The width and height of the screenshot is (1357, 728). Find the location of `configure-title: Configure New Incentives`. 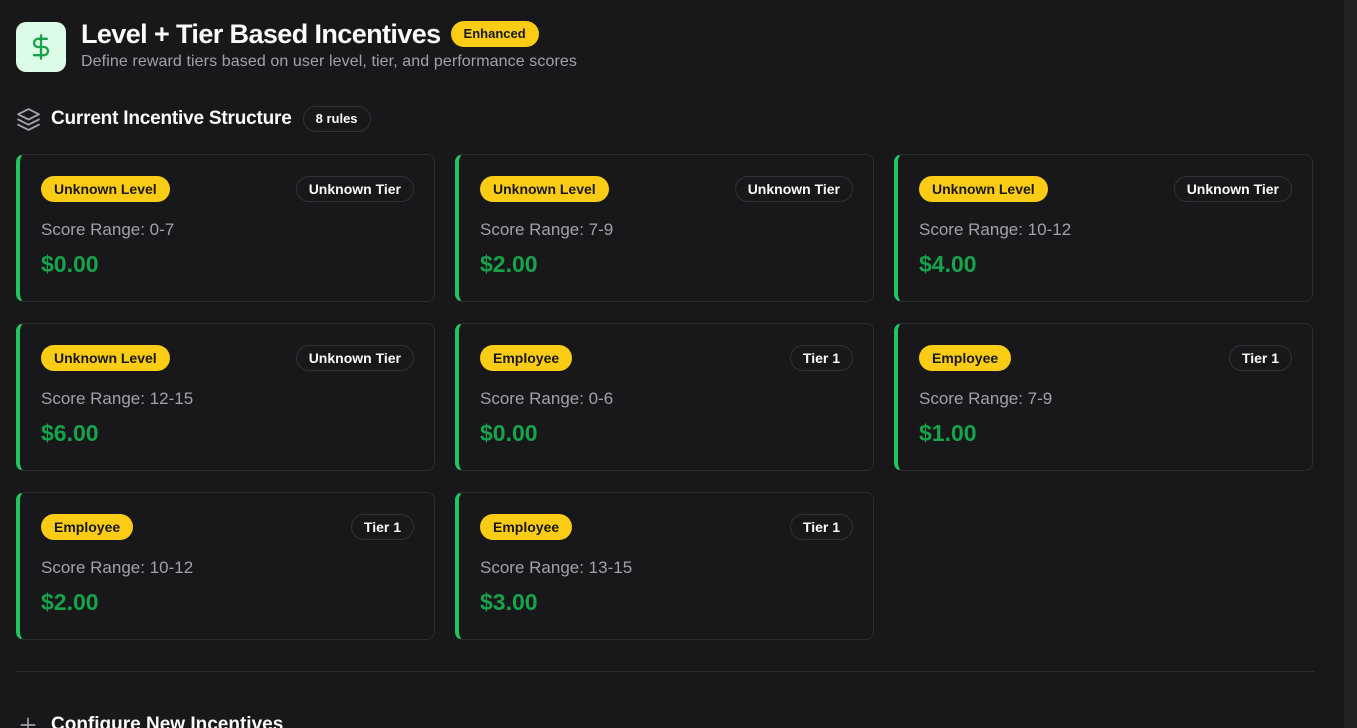

configure-title: Configure New Incentives is located at coordinates (167, 721).